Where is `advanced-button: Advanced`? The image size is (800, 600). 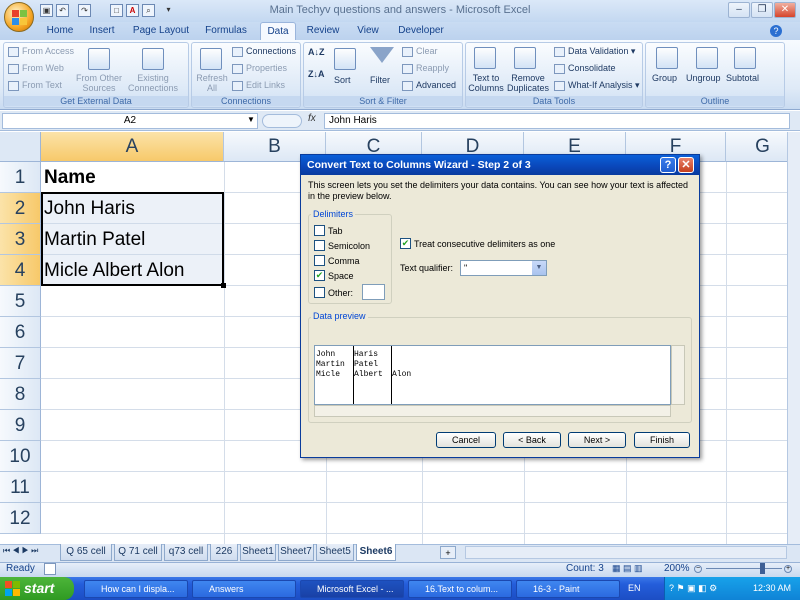 advanced-button: Advanced is located at coordinates (429, 85).